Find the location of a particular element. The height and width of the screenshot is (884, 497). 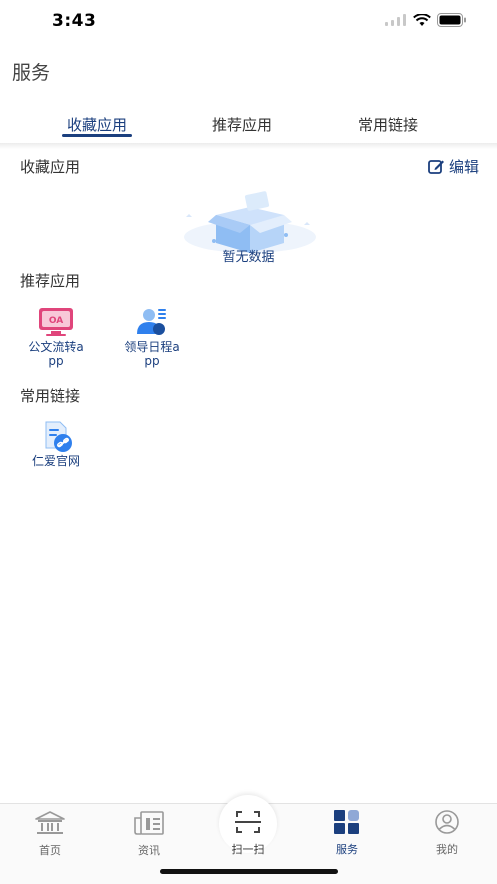

scan-icon is located at coordinates (248, 822).